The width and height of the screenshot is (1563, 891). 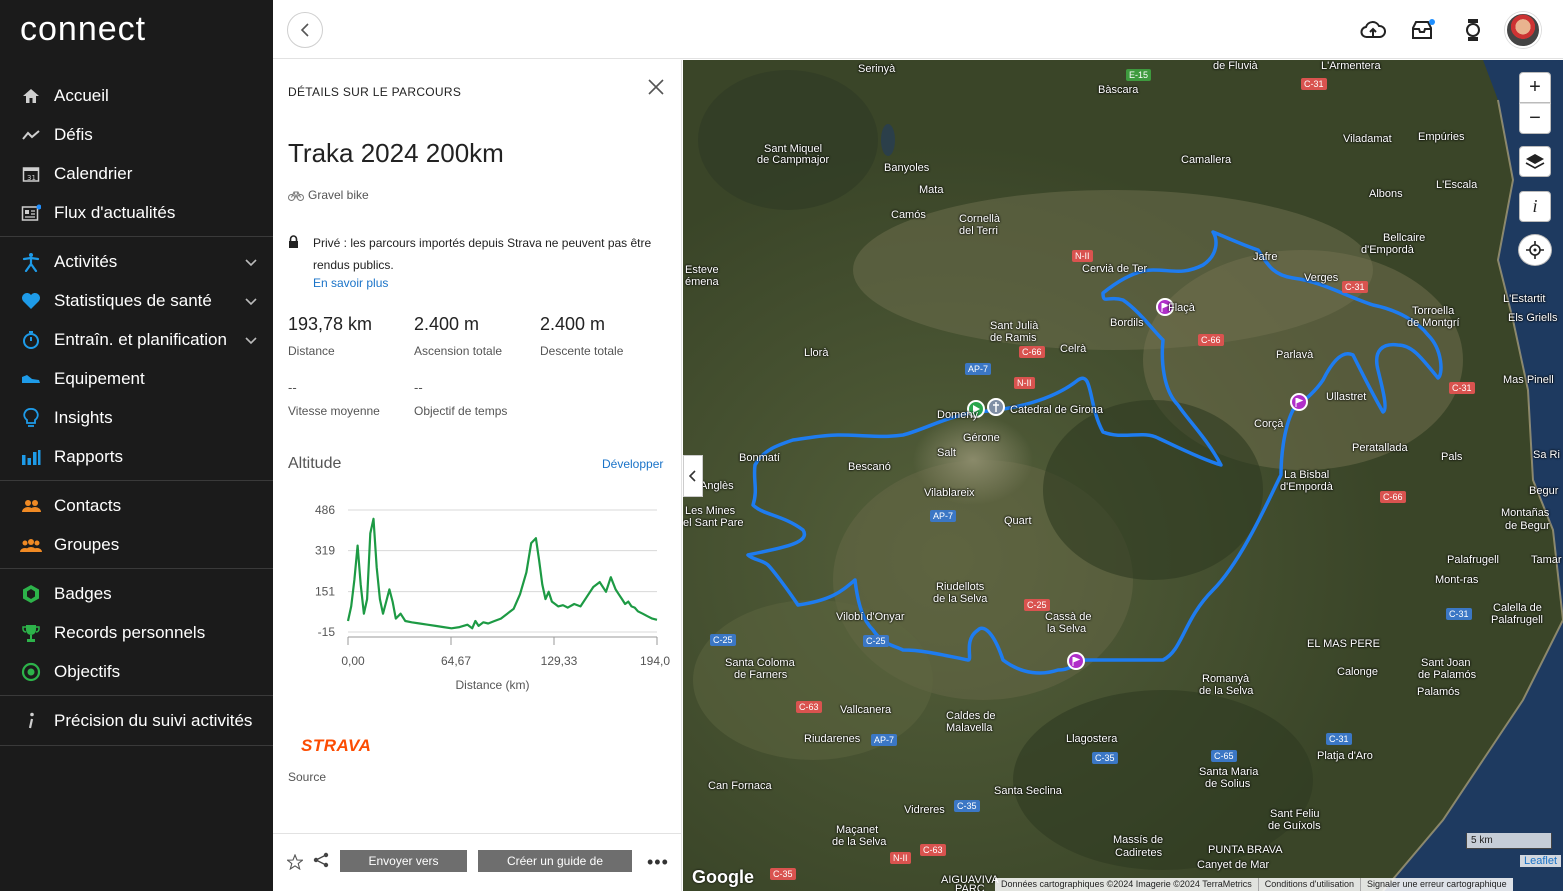 I want to click on google-logo: Google, so click(x=723, y=877).